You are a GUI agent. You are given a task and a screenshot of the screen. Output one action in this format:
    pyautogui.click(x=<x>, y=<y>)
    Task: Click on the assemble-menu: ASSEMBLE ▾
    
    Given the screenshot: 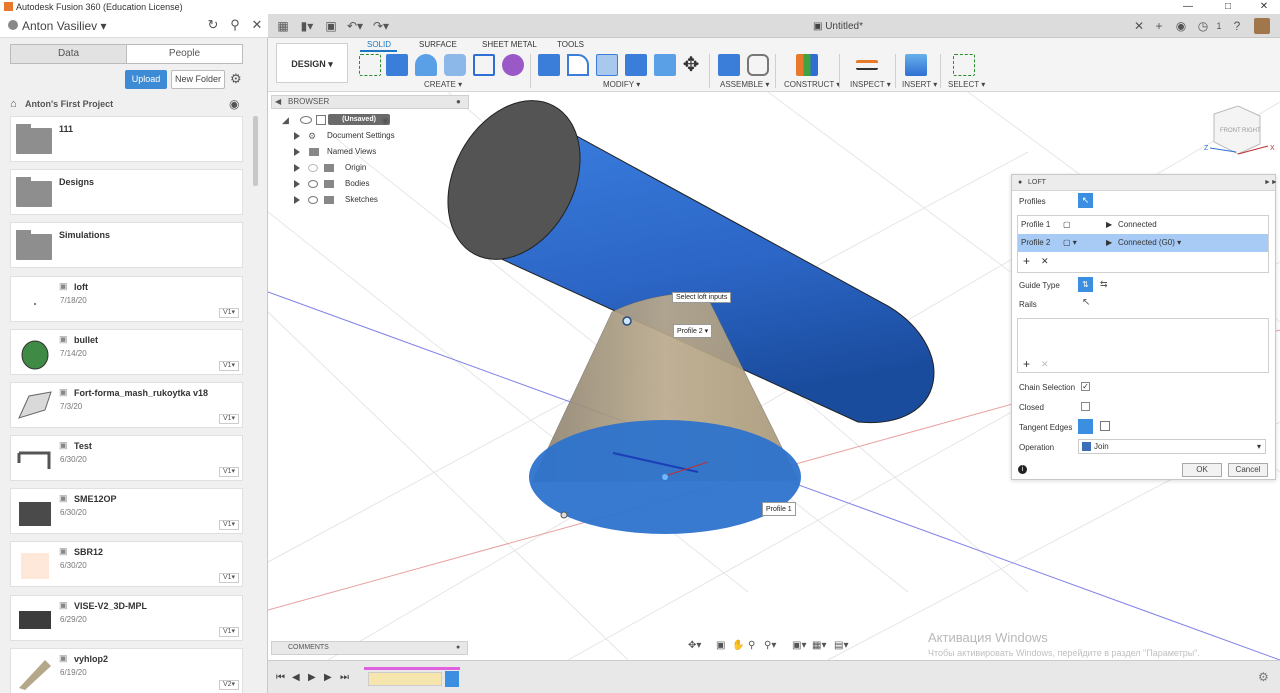 What is the action you would take?
    pyautogui.click(x=744, y=84)
    